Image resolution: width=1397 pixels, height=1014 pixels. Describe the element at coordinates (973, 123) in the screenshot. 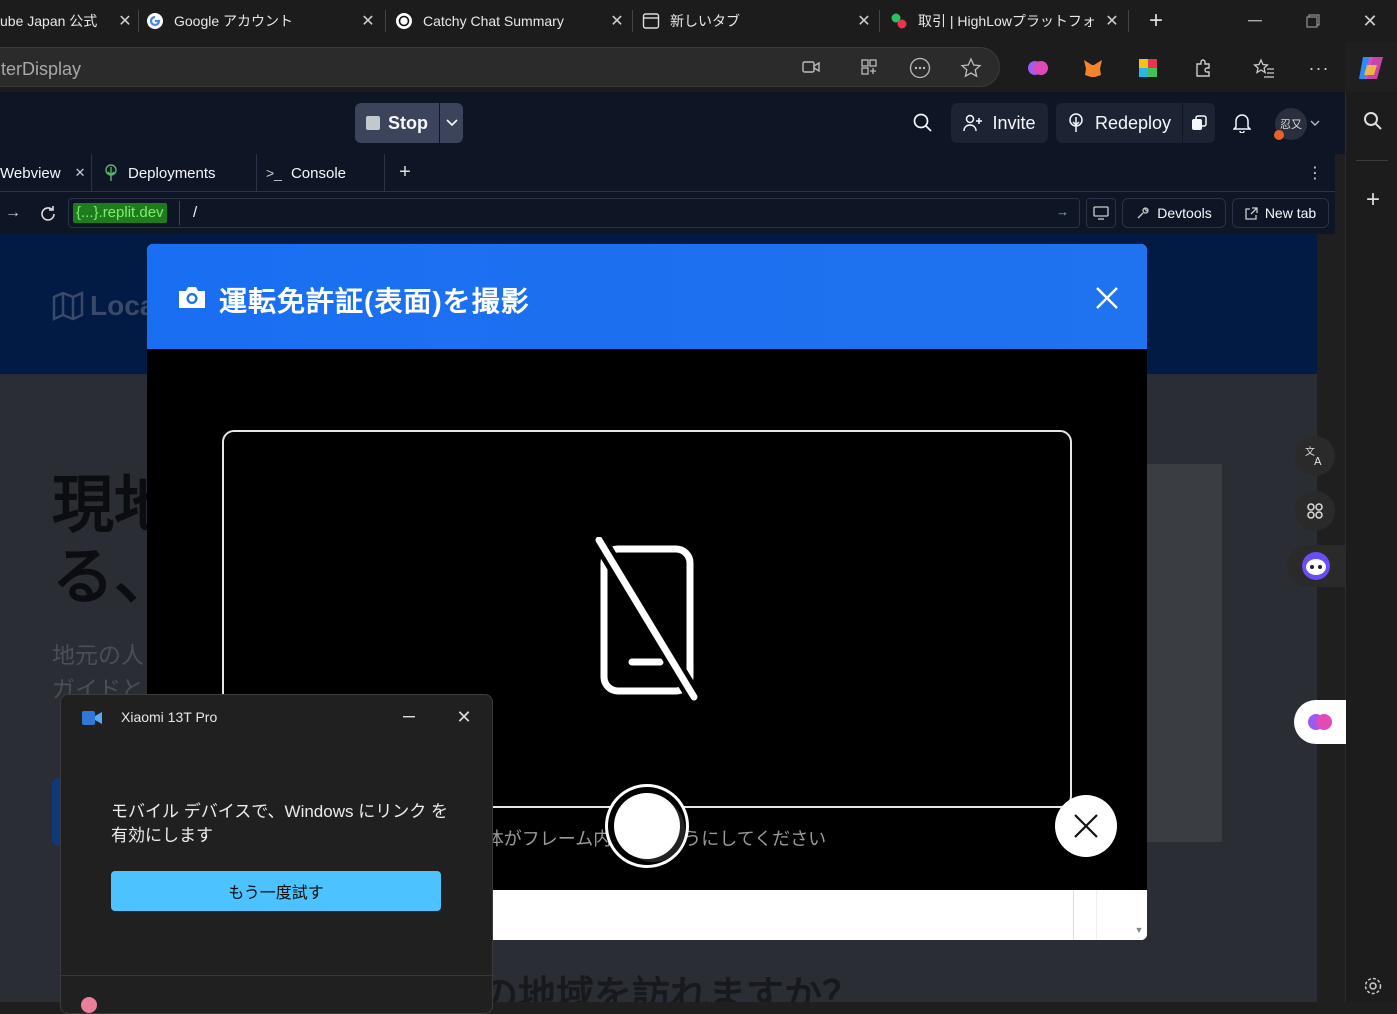

I see `add-user-icon` at that location.